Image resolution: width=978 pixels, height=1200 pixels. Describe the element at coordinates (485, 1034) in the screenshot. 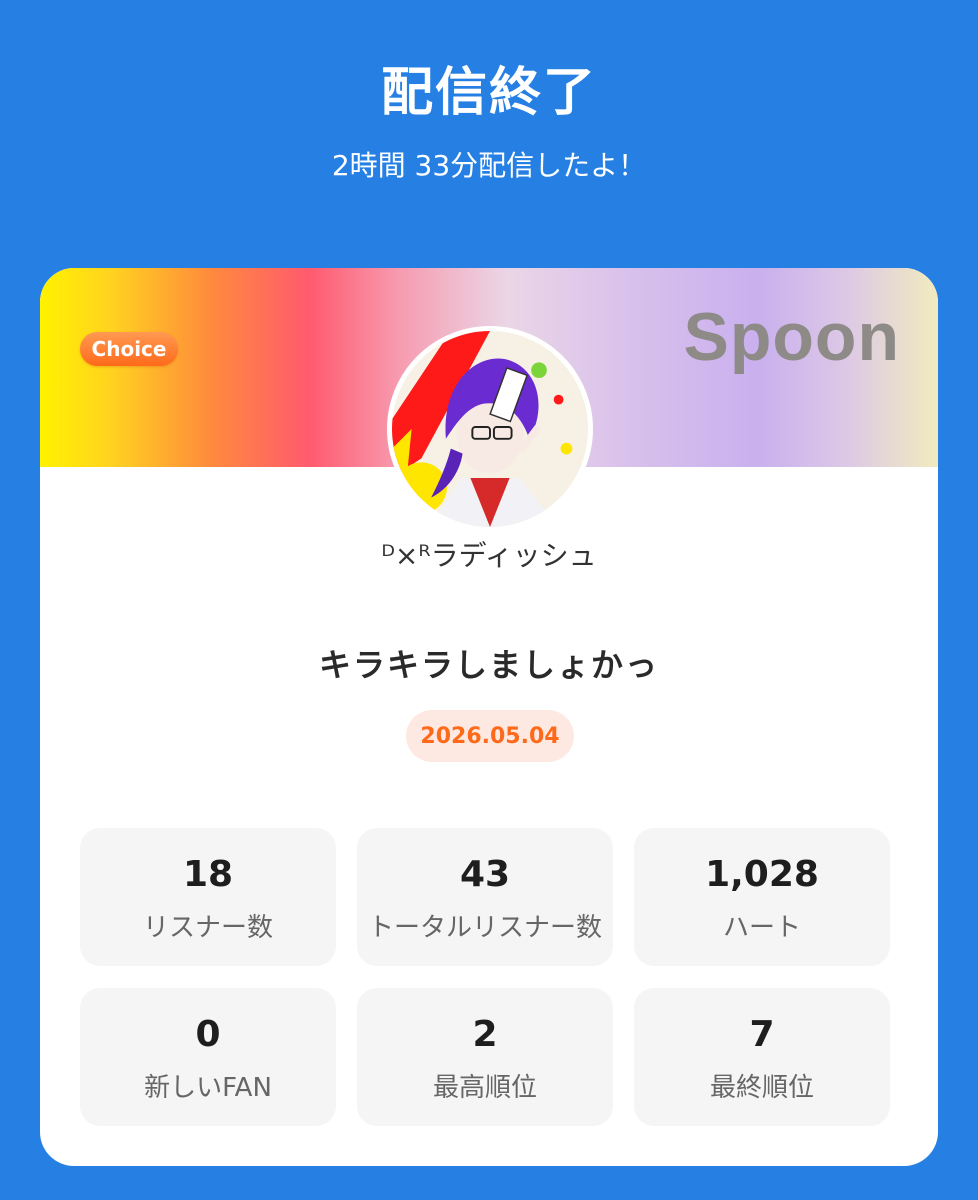

I see `stat-value: 2` at that location.